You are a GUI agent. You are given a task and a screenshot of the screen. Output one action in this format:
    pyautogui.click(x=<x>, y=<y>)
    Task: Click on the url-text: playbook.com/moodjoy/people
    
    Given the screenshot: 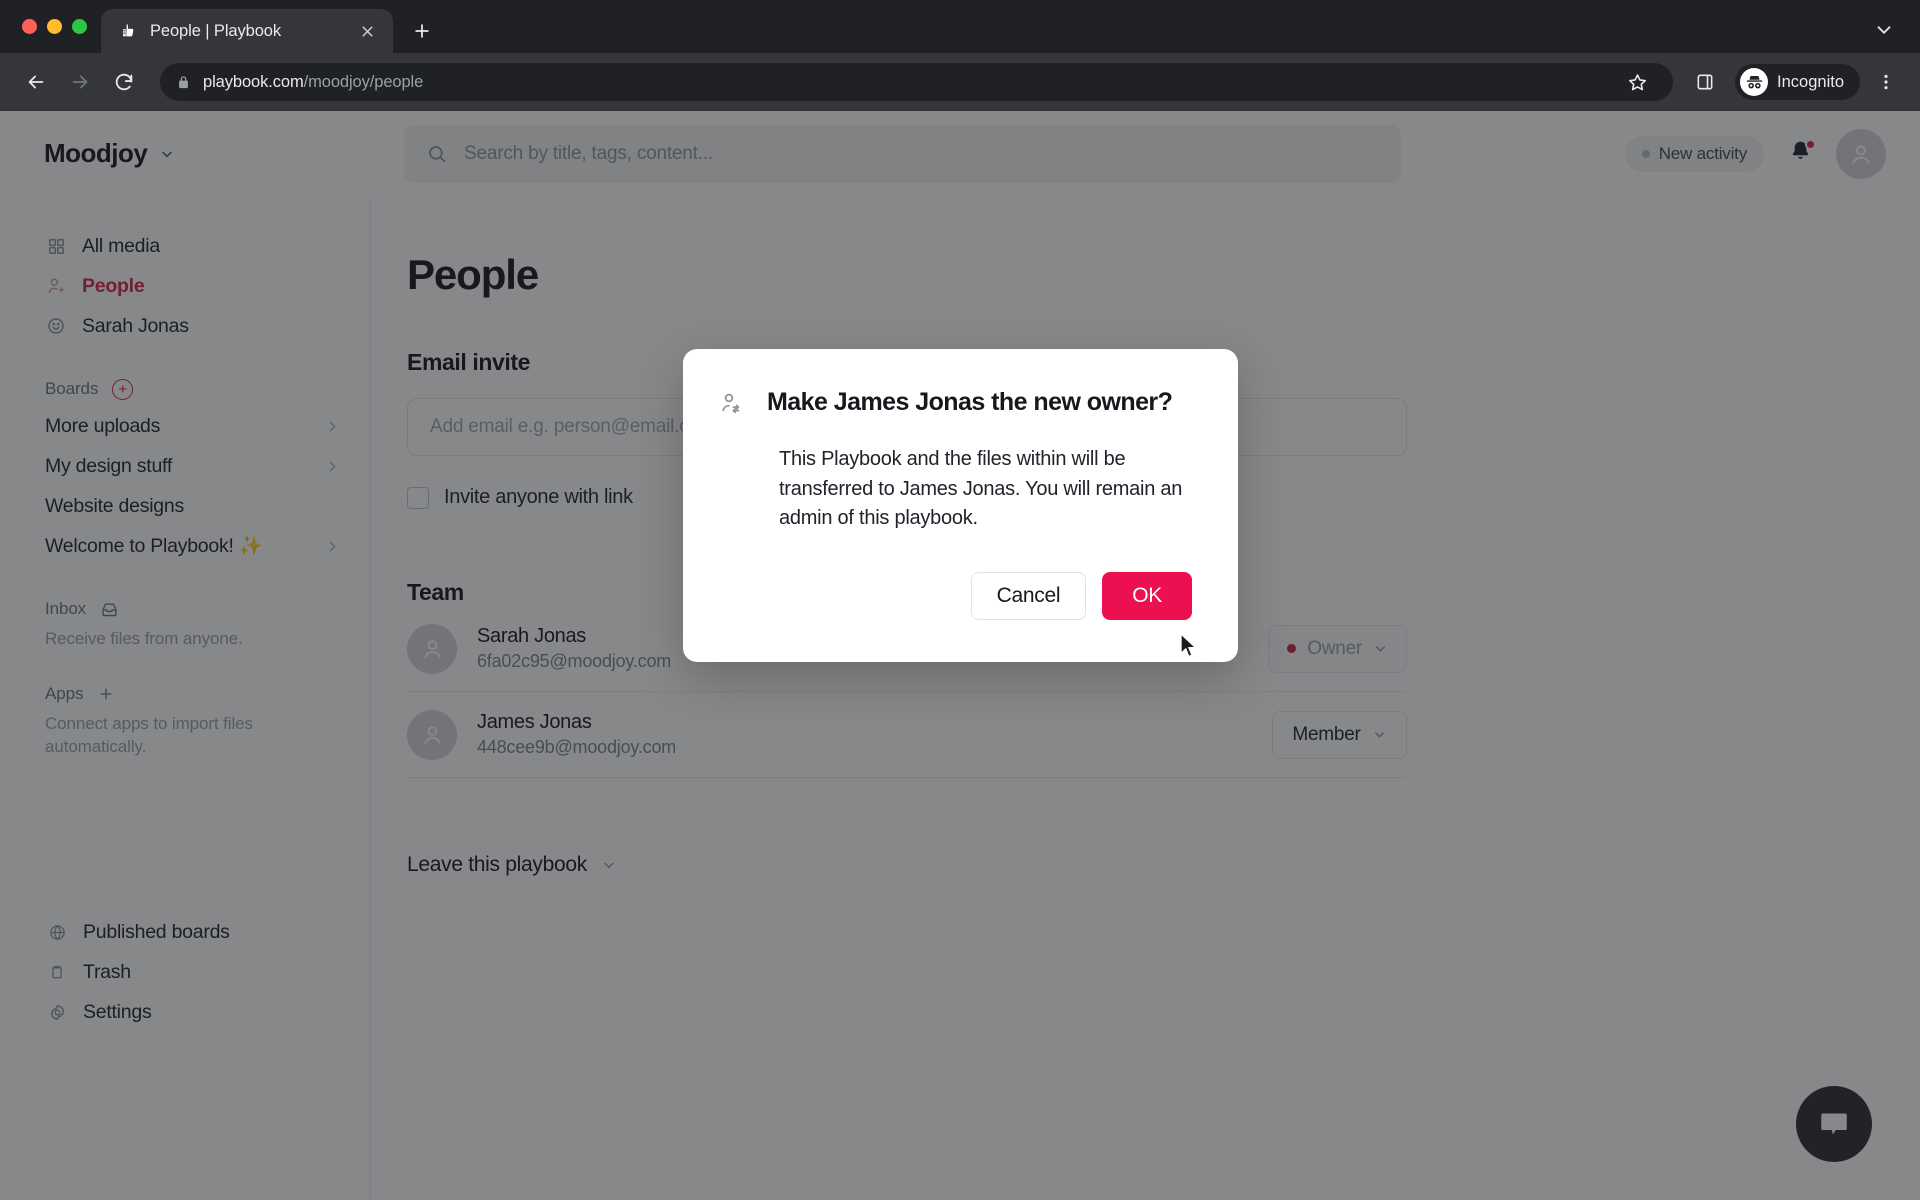 What is the action you would take?
    pyautogui.click(x=313, y=82)
    